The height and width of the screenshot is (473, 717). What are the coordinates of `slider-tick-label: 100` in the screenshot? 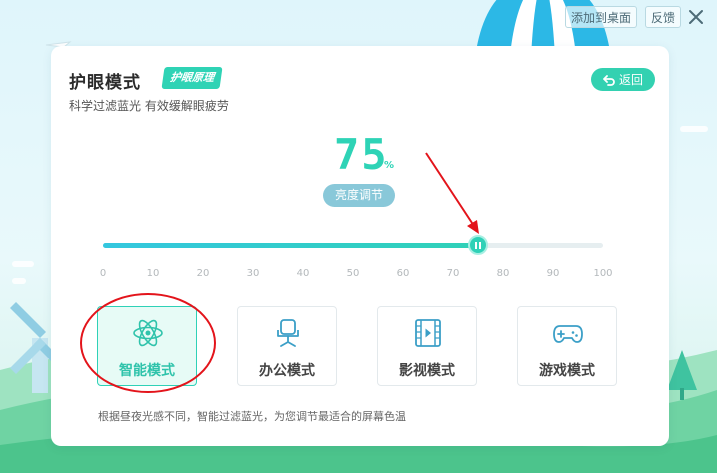 It's located at (603, 273).